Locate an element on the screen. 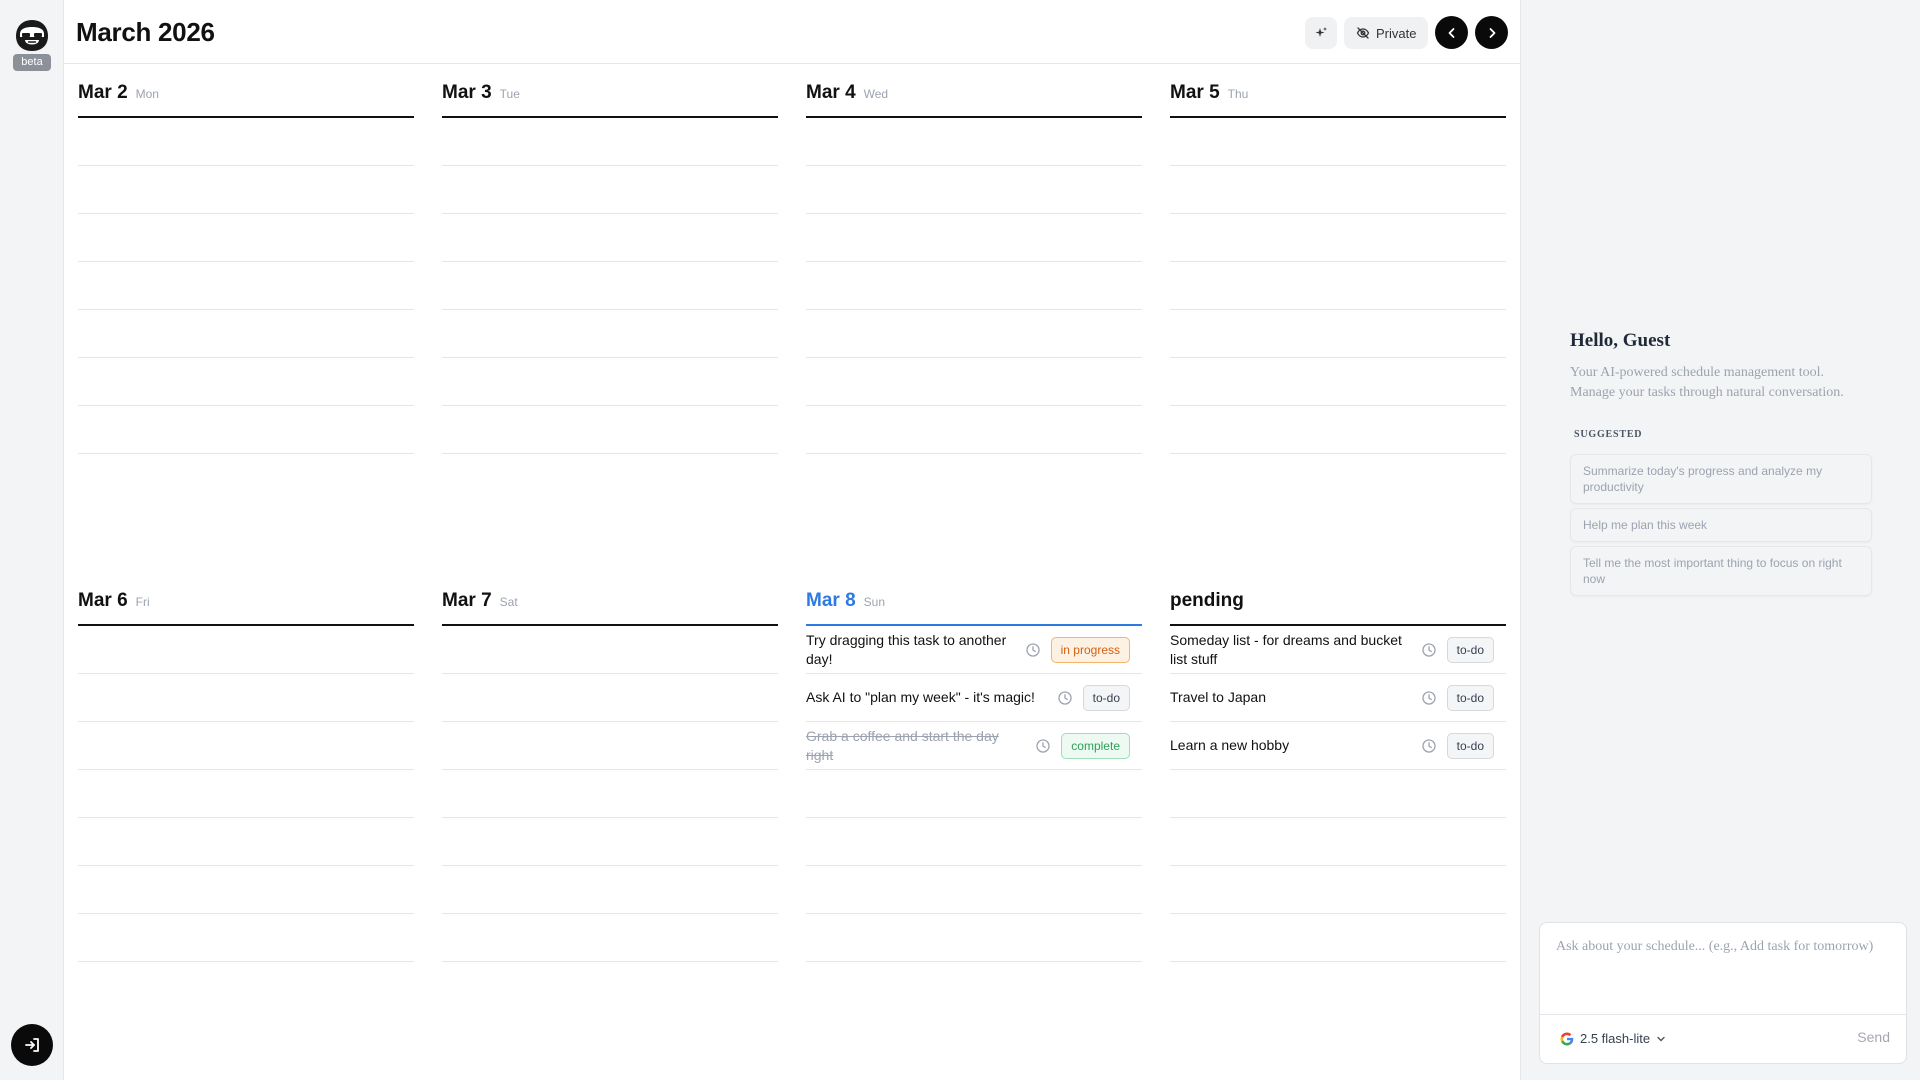  day-header: Mar 8 Sun is located at coordinates (974, 602).